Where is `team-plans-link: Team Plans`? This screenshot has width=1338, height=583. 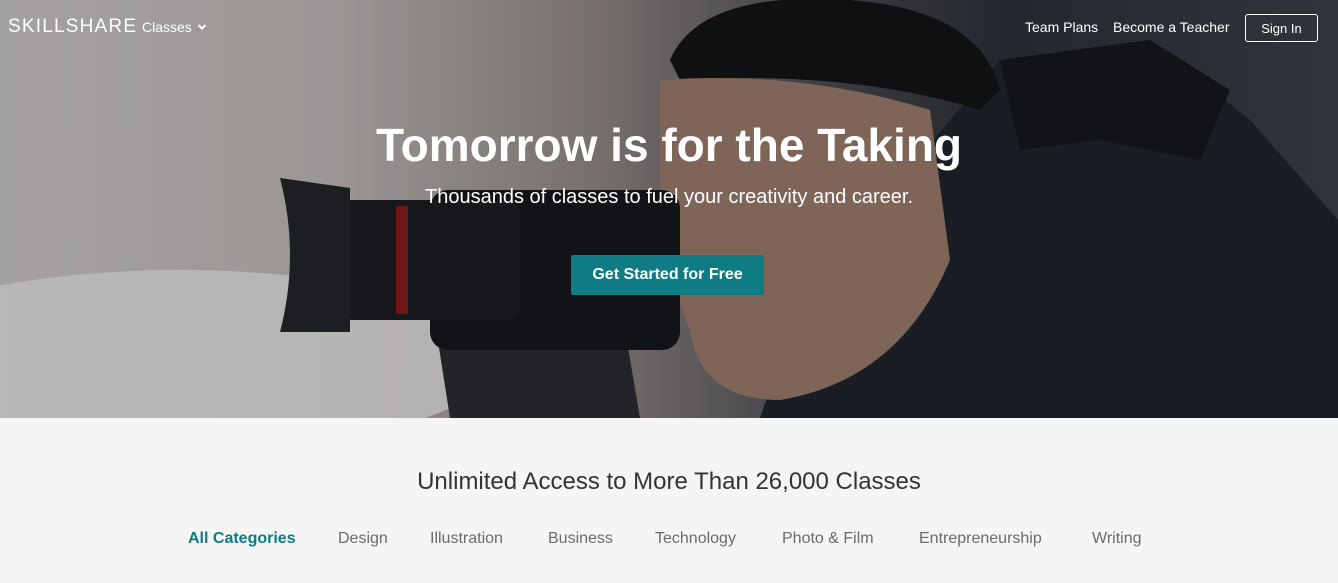 team-plans-link: Team Plans is located at coordinates (1061, 27).